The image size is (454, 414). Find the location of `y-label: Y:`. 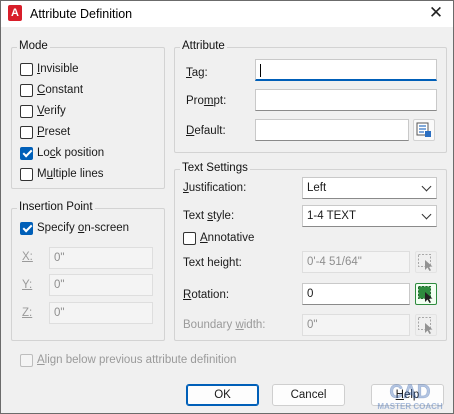

y-label: Y: is located at coordinates (27, 285).